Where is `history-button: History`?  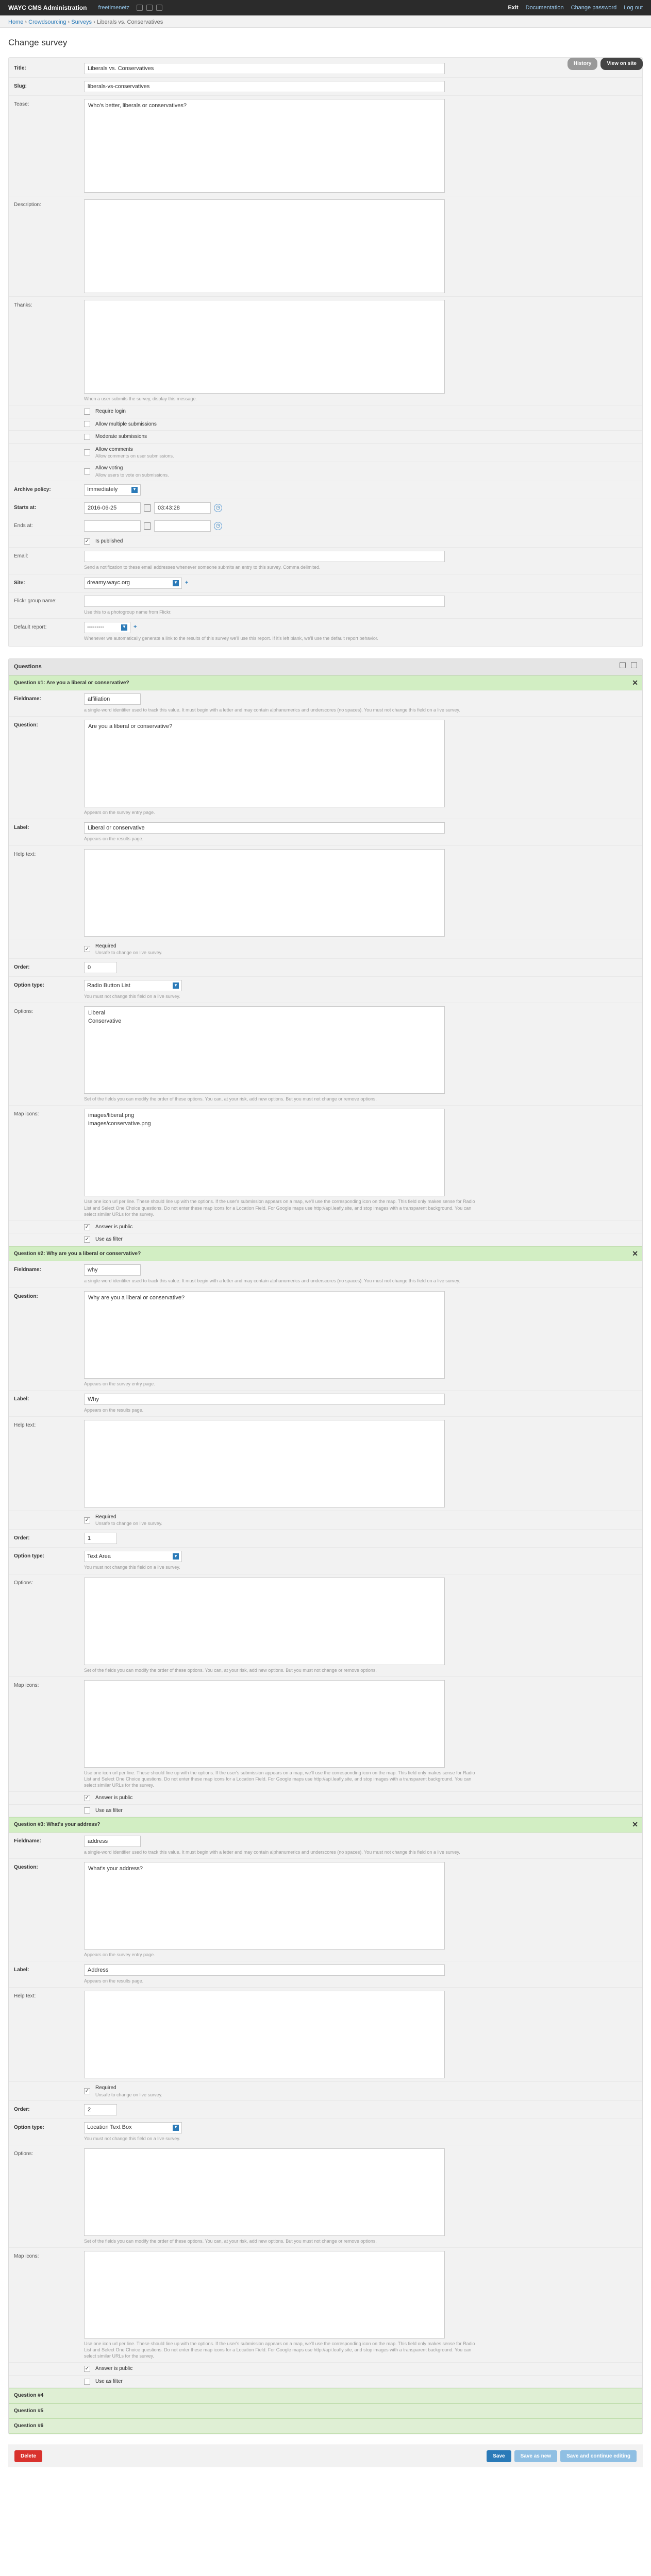
history-button: History is located at coordinates (583, 64).